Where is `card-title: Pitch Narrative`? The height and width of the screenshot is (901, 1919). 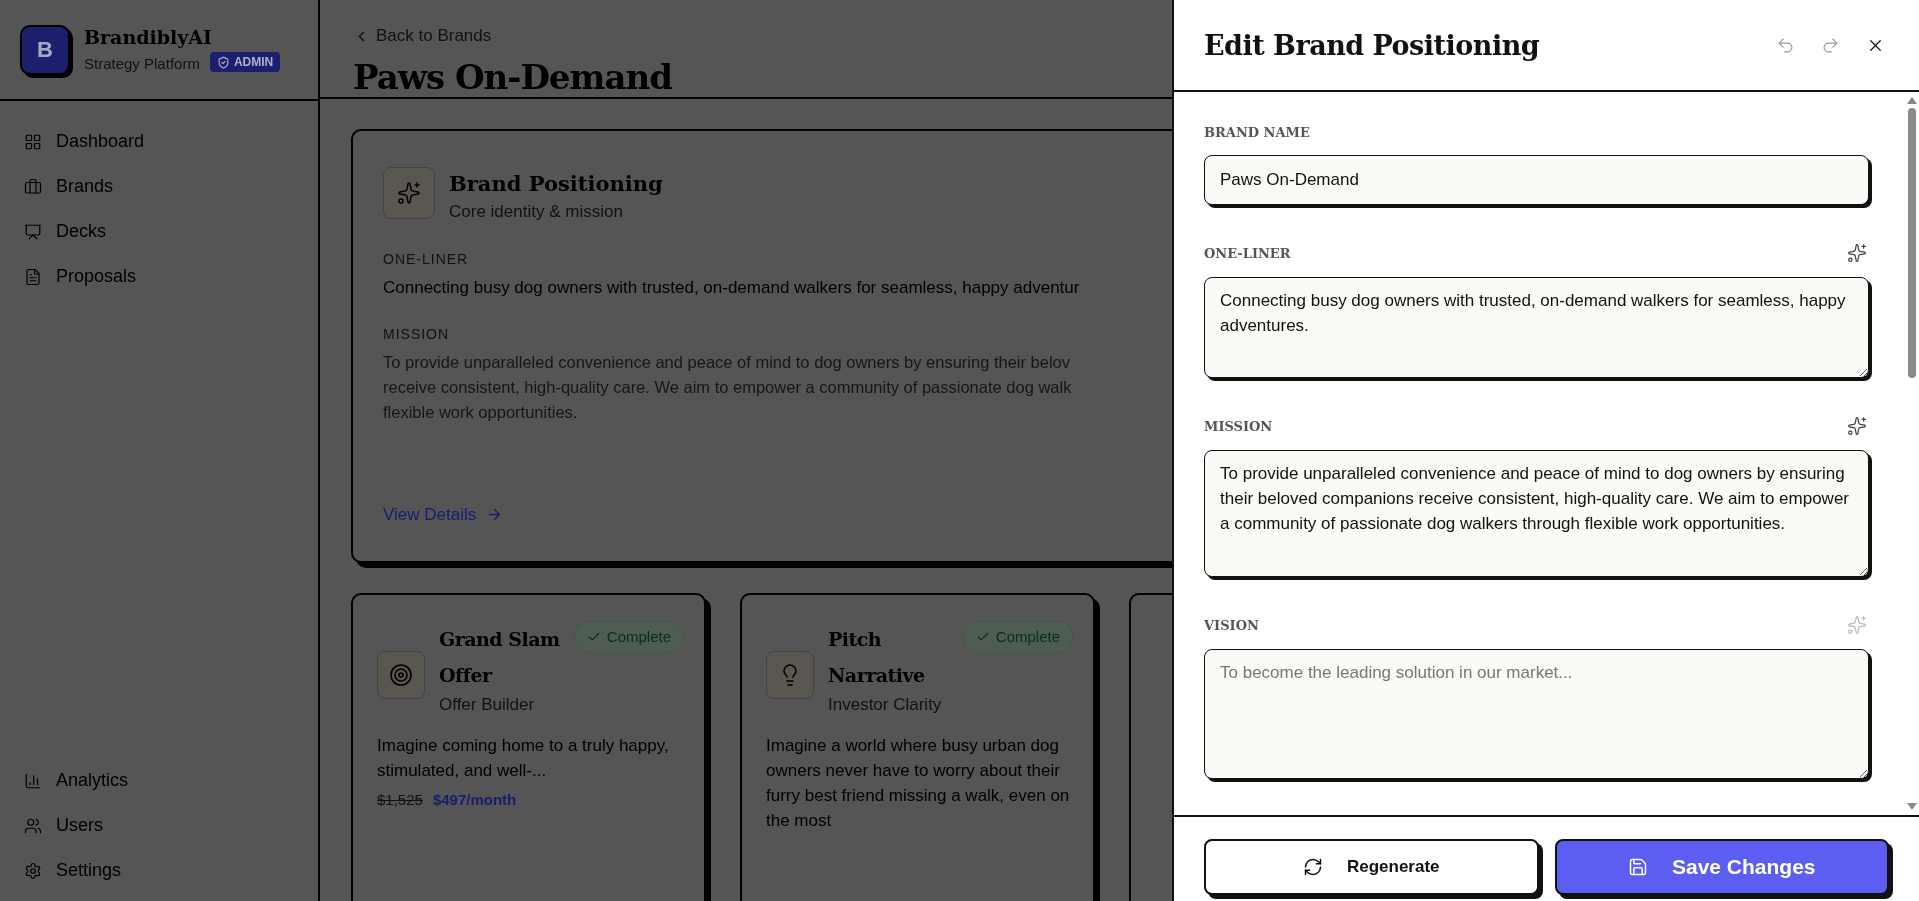
card-title: Pitch Narrative is located at coordinates (877, 657).